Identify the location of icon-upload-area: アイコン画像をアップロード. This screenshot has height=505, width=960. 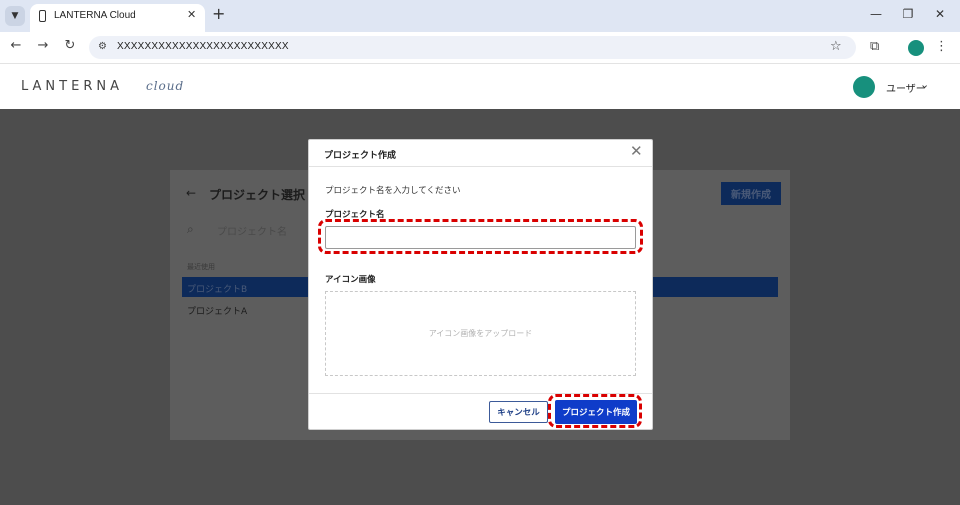
(480, 333).